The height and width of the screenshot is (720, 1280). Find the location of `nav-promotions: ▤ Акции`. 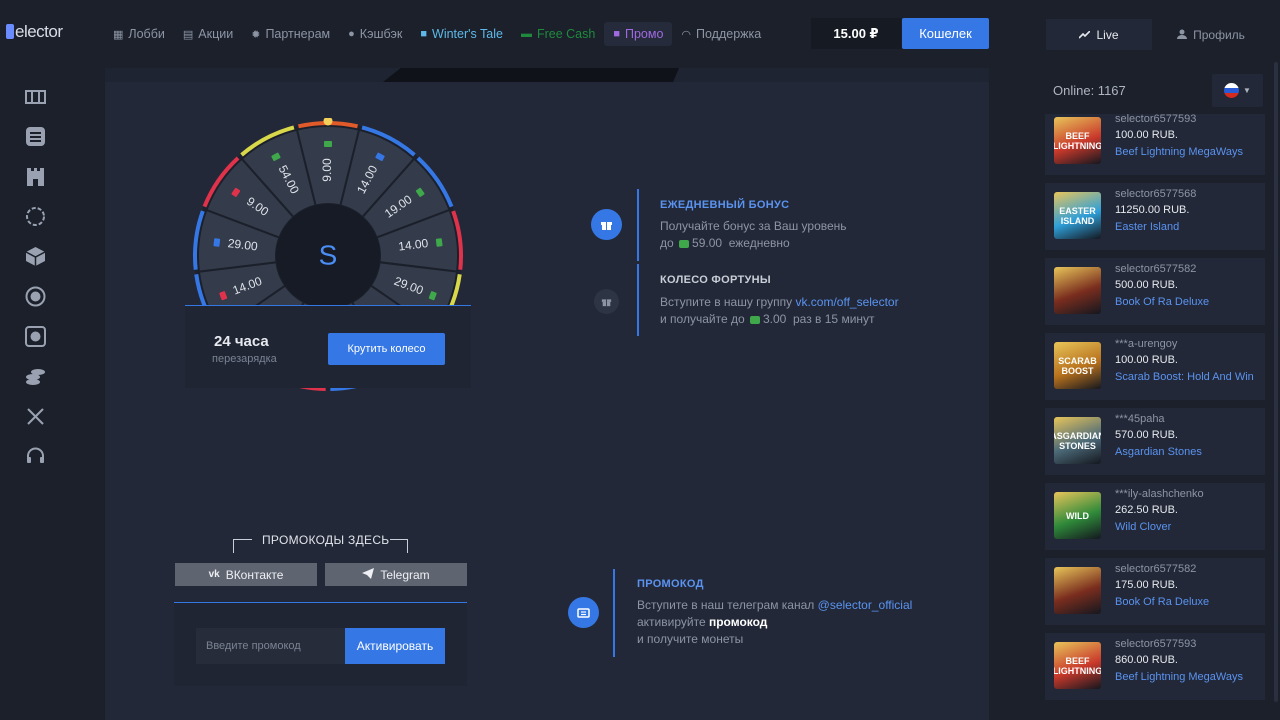

nav-promotions: ▤ Акции is located at coordinates (208, 34).